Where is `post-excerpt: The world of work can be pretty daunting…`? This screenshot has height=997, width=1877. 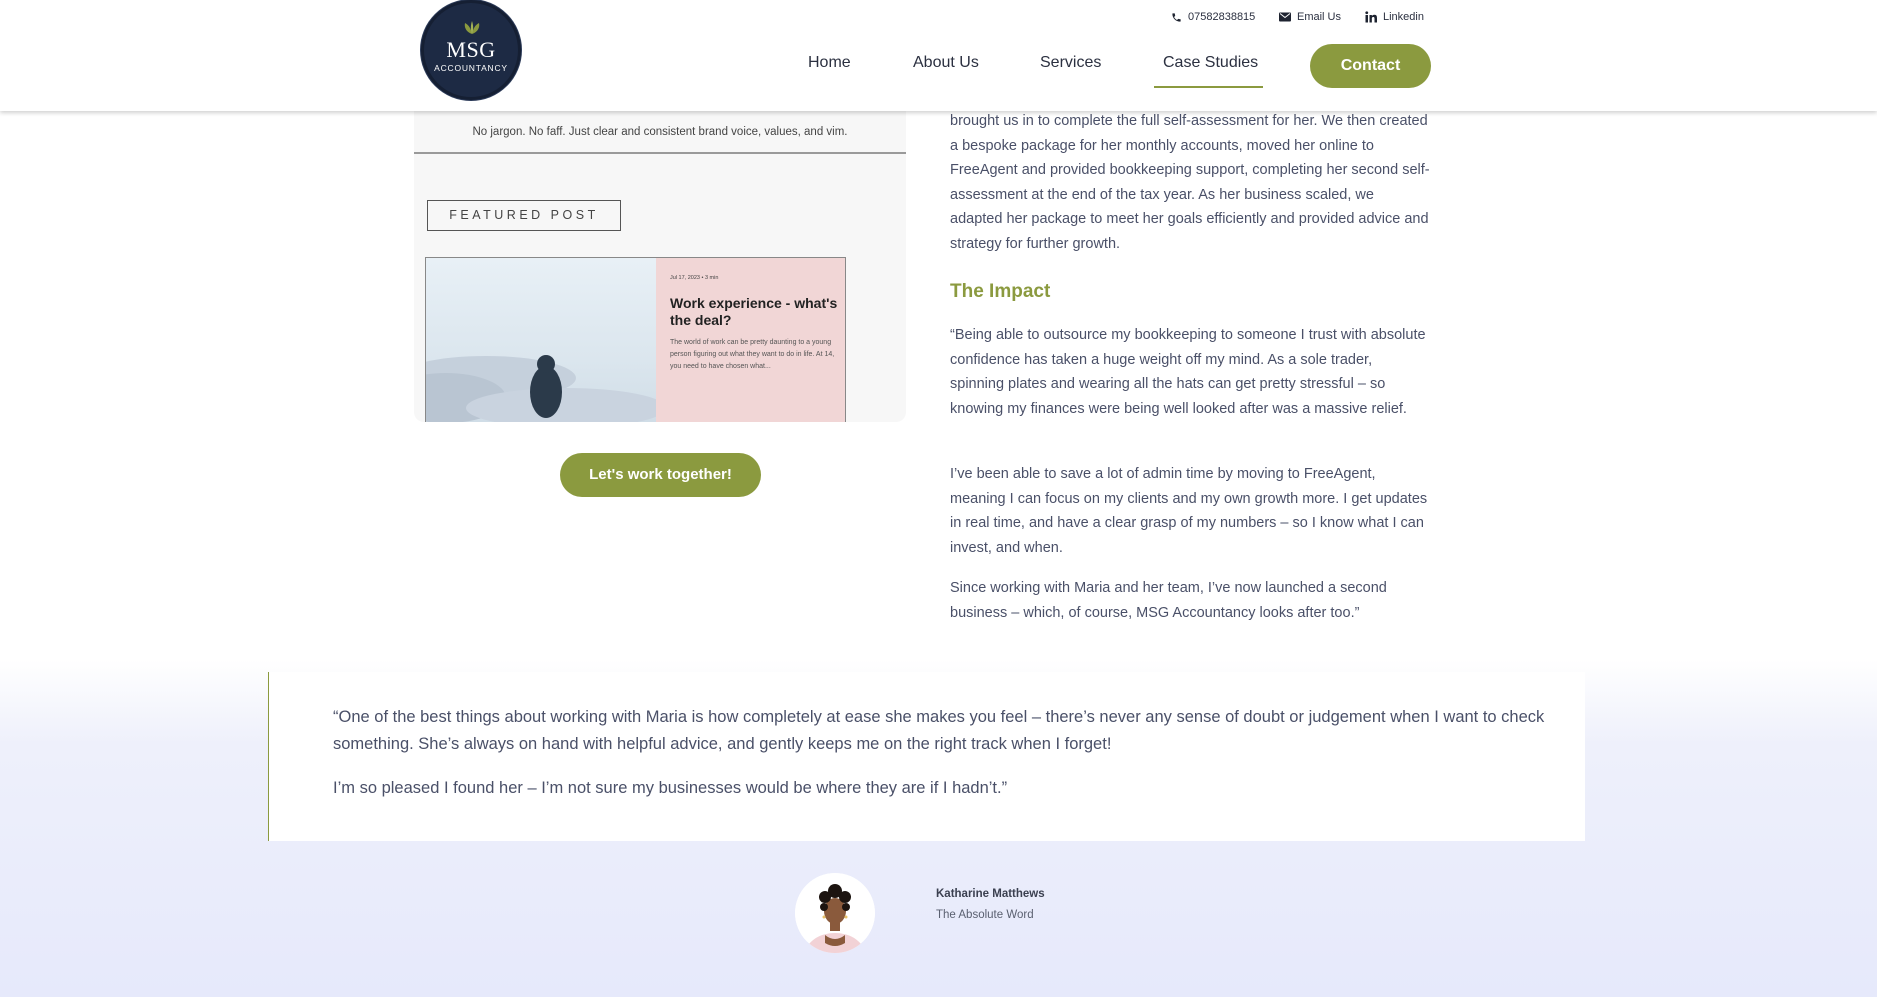 post-excerpt: The world of work can be pretty daunting… is located at coordinates (752, 354).